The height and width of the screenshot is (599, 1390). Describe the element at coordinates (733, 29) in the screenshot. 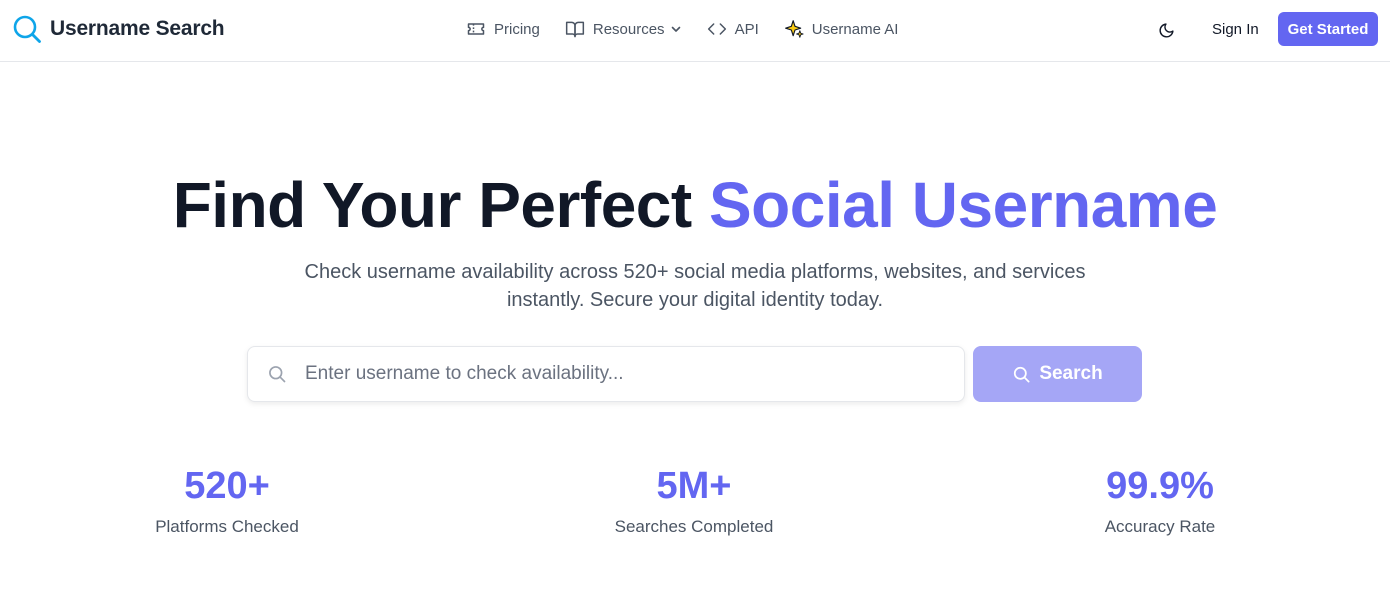

I see `nav-api: API` at that location.